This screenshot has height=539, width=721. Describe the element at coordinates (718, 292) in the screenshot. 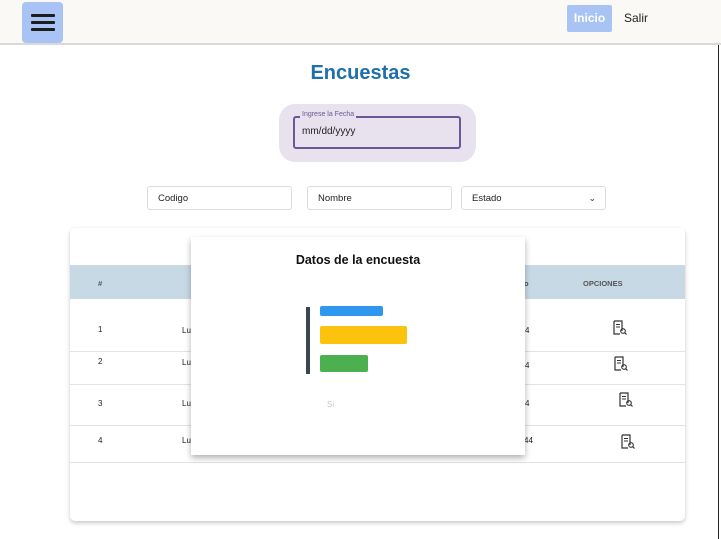

I see `window-edge` at that location.